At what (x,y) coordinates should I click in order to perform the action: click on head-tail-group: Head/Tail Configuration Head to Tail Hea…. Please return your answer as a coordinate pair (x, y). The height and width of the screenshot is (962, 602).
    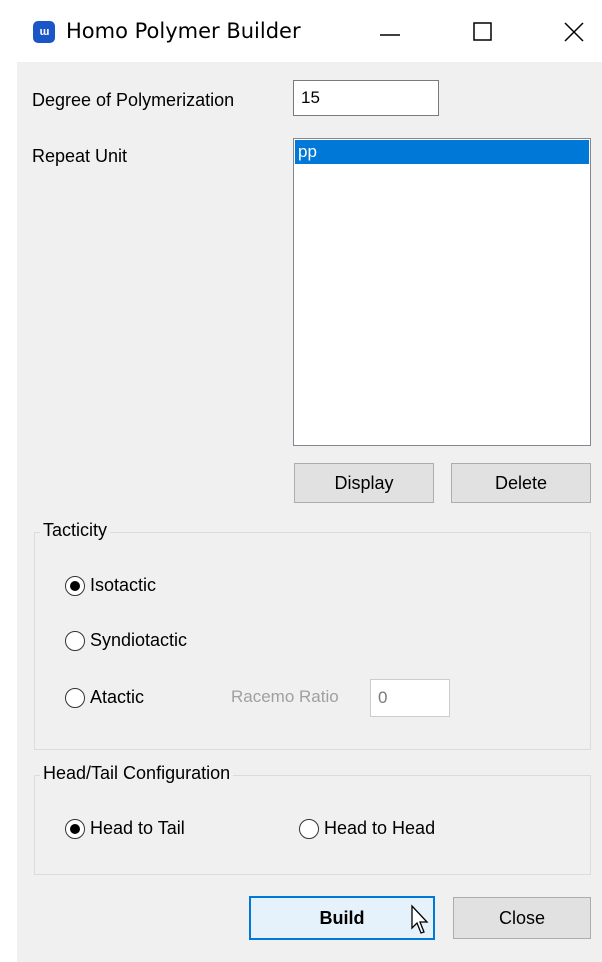
    Looking at the image, I should click on (312, 819).